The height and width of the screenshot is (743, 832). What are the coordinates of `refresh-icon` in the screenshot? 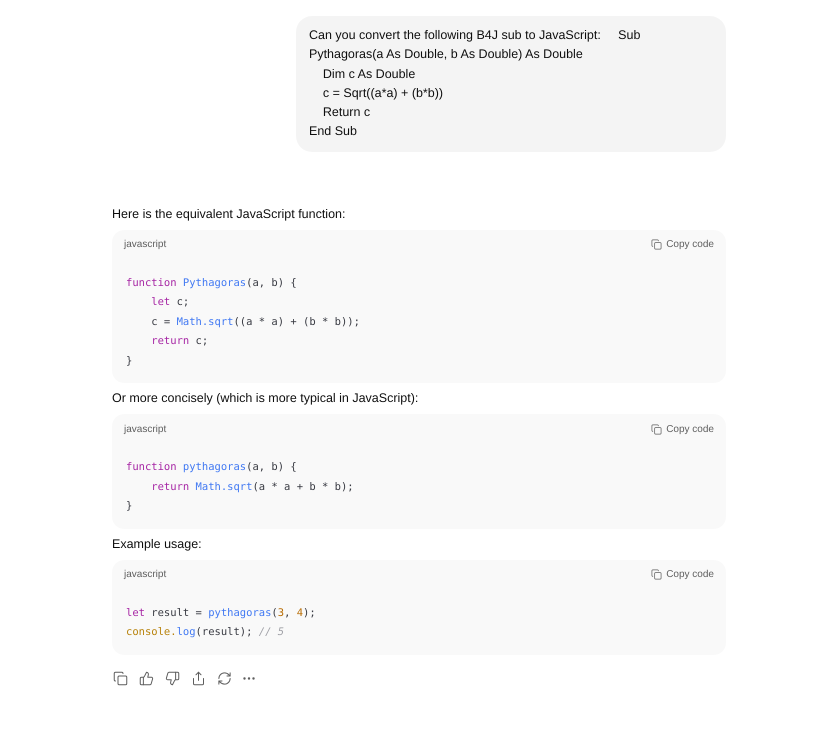 It's located at (224, 678).